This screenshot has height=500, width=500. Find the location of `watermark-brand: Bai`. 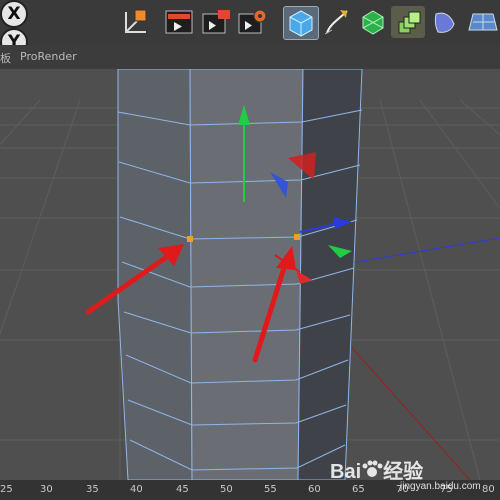

watermark-brand: Bai is located at coordinates (346, 472).